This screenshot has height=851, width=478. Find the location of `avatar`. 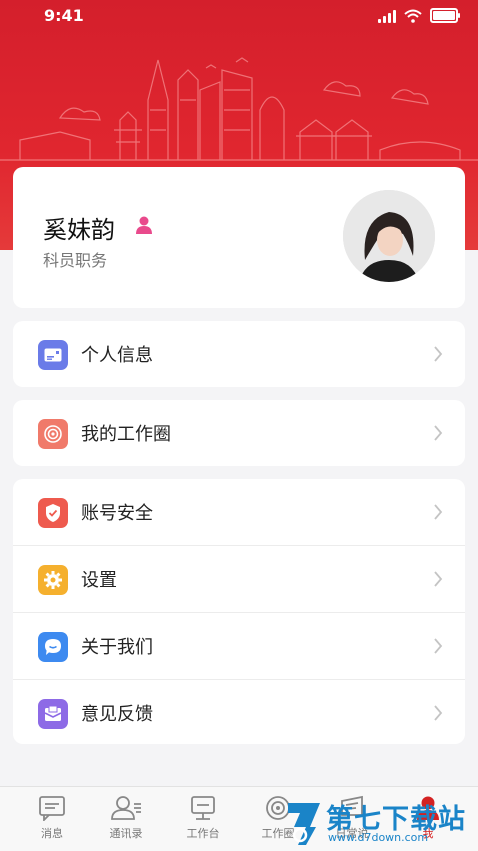

avatar is located at coordinates (389, 236).